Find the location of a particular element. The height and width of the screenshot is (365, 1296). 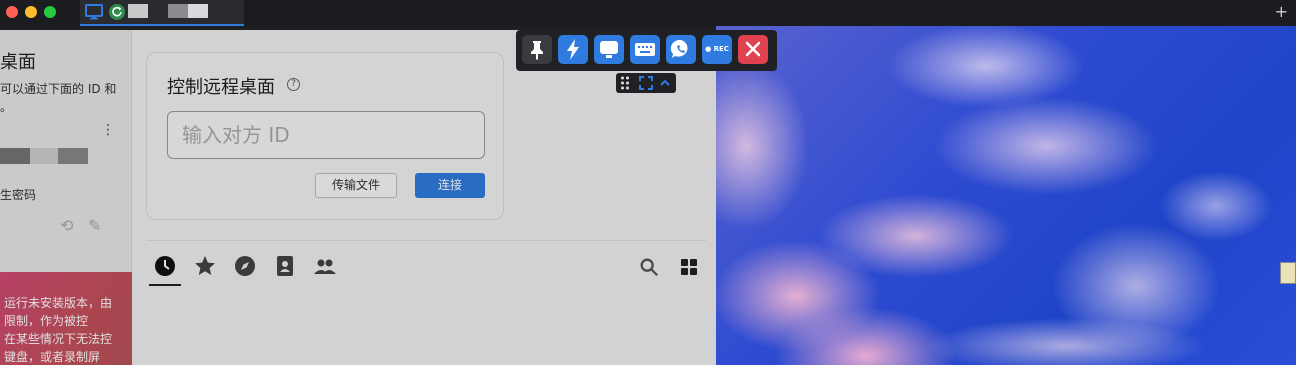

active-tab-indicator is located at coordinates (165, 285).